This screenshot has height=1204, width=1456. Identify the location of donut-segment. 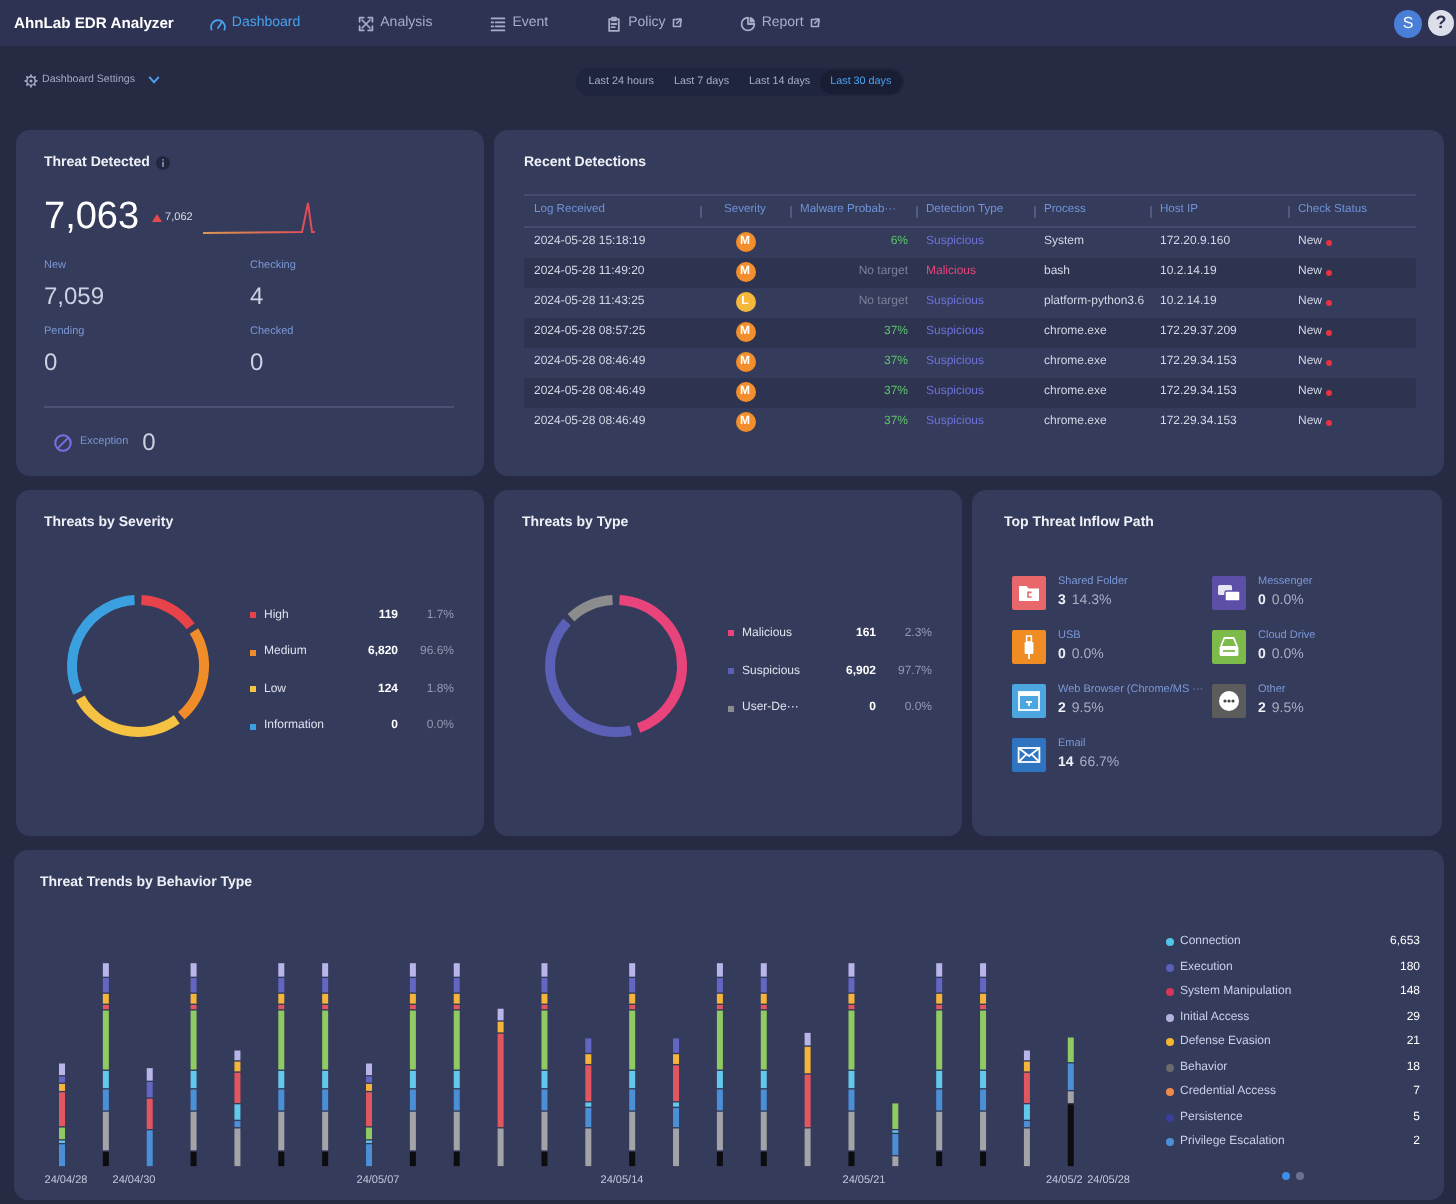
(652, 663).